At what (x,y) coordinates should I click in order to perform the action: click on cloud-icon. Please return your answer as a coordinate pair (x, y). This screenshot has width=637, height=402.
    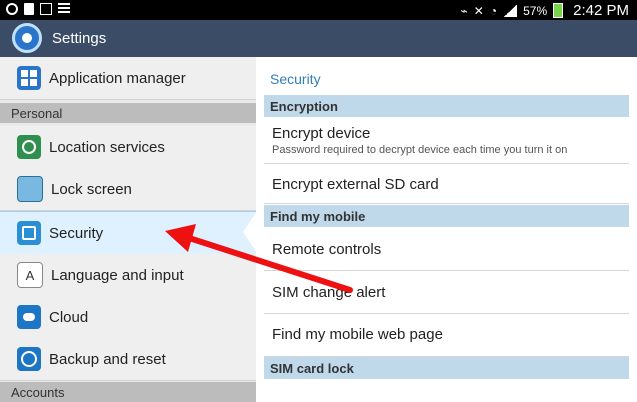
    Looking at the image, I should click on (29, 317).